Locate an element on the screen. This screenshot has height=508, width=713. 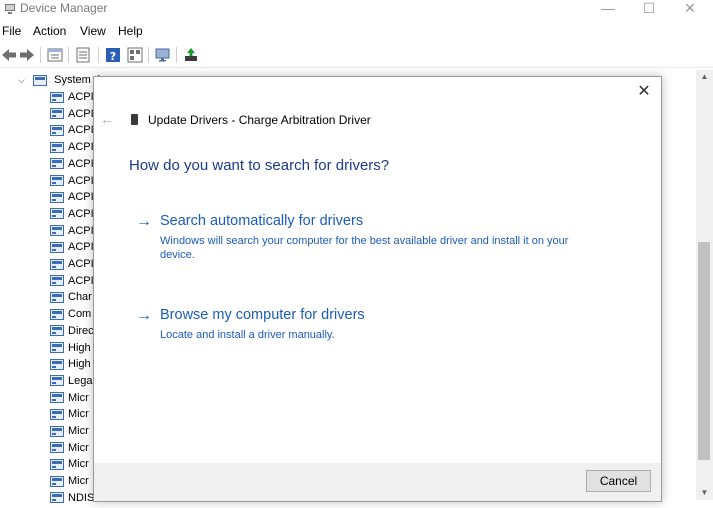
tree-item-label: Lega is located at coordinates (80, 380).